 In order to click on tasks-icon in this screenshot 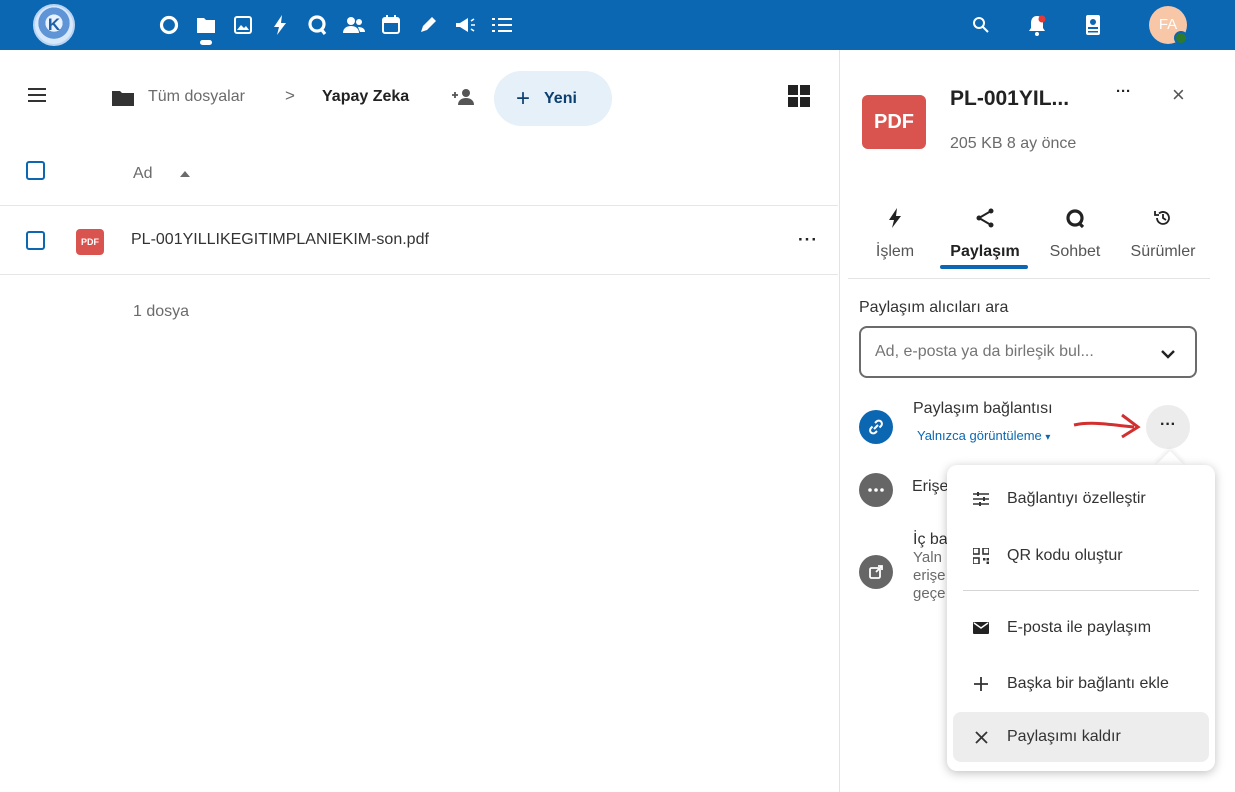, I will do `click(502, 25)`.